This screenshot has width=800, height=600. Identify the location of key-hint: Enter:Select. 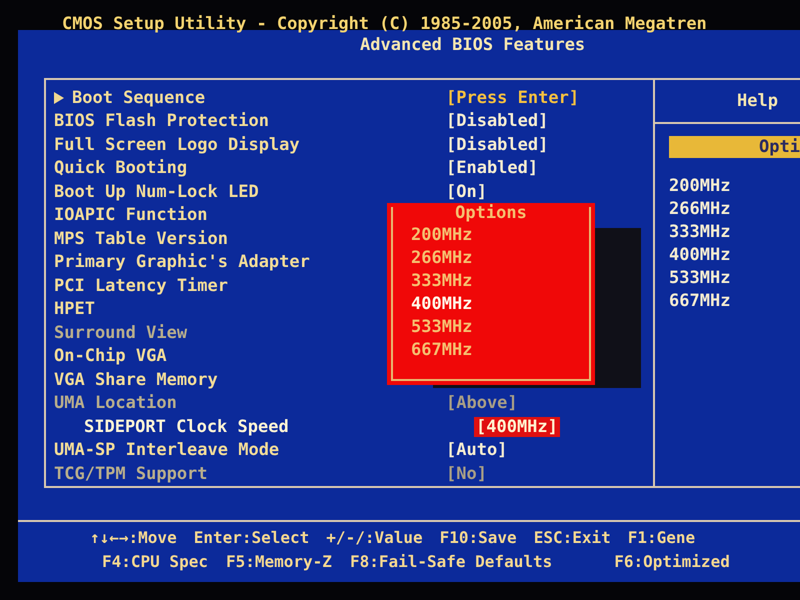
(252, 538).